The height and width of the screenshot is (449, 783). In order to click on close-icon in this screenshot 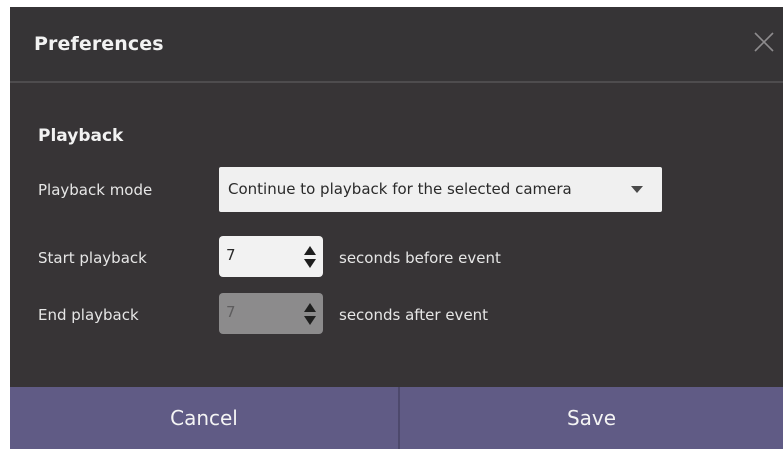, I will do `click(764, 42)`.